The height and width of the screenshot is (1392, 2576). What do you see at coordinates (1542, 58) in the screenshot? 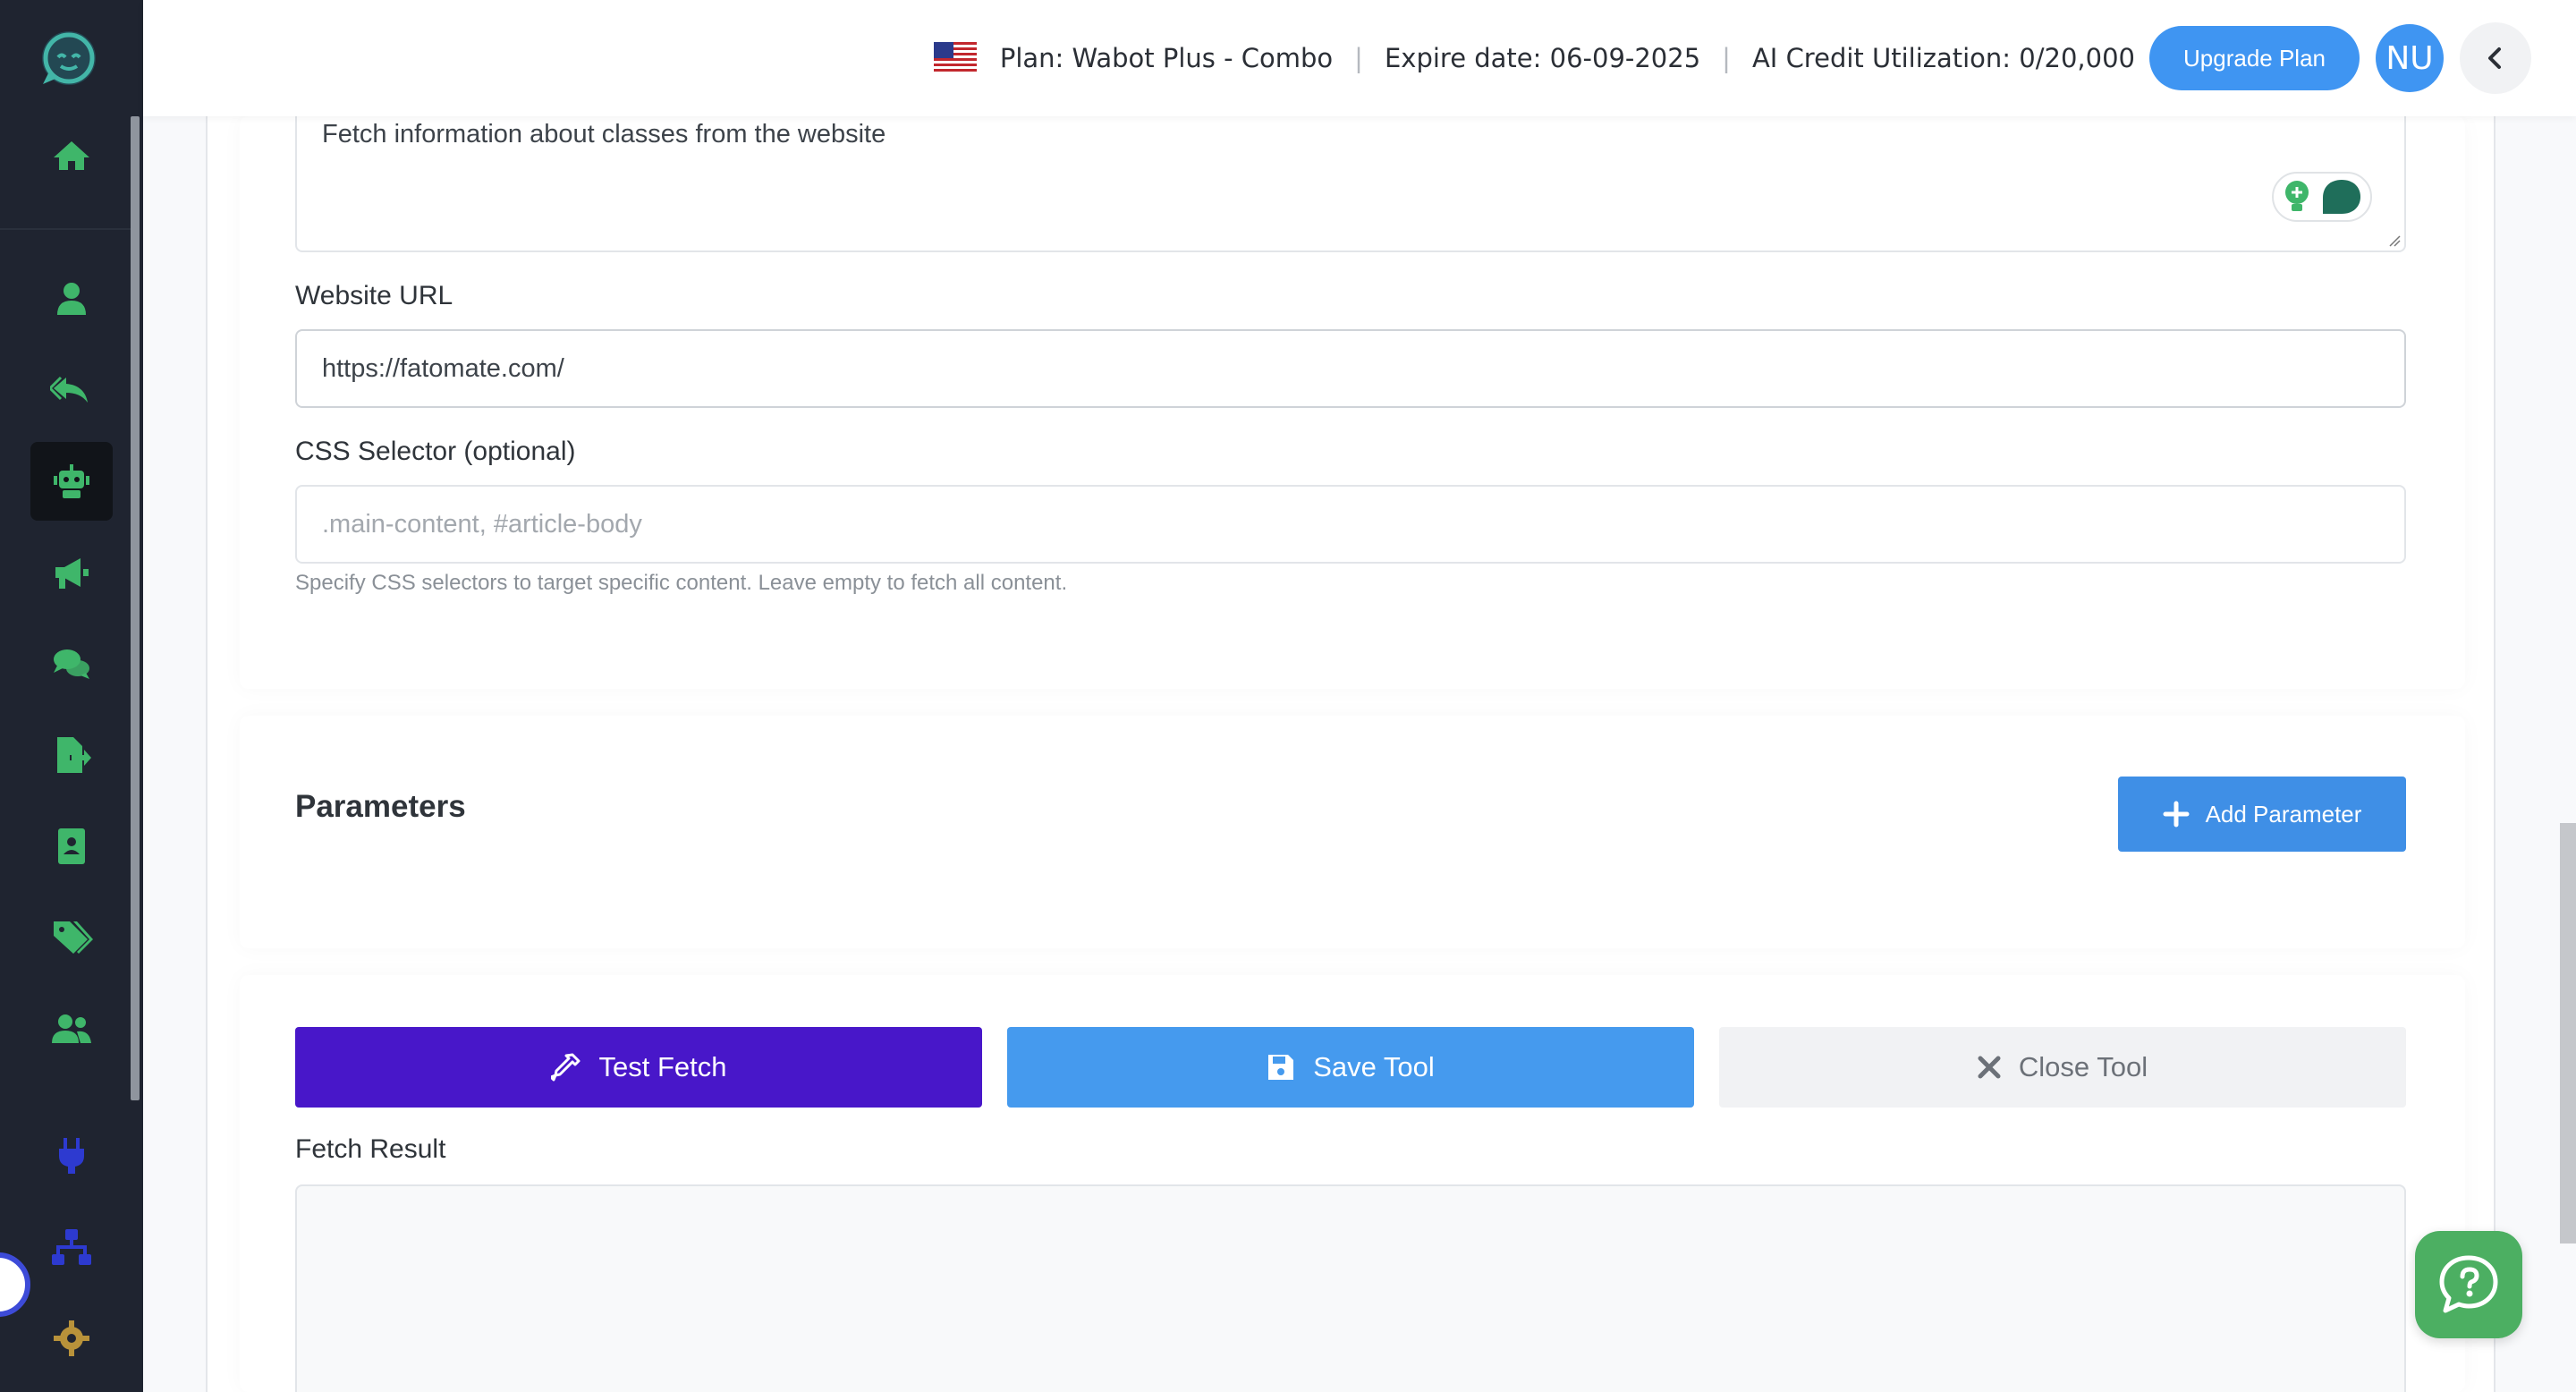
I see `expire-date-text: Expire date: 06-09-2025` at bounding box center [1542, 58].